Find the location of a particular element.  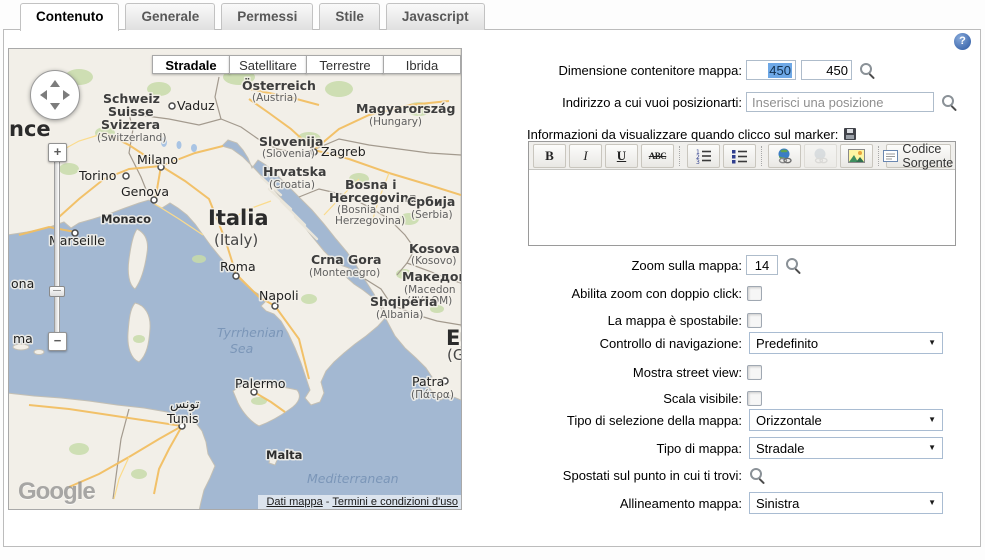

editor-toolbar: B I U ABC 1 2 3 Codice Sorgente is located at coordinates (742, 156).